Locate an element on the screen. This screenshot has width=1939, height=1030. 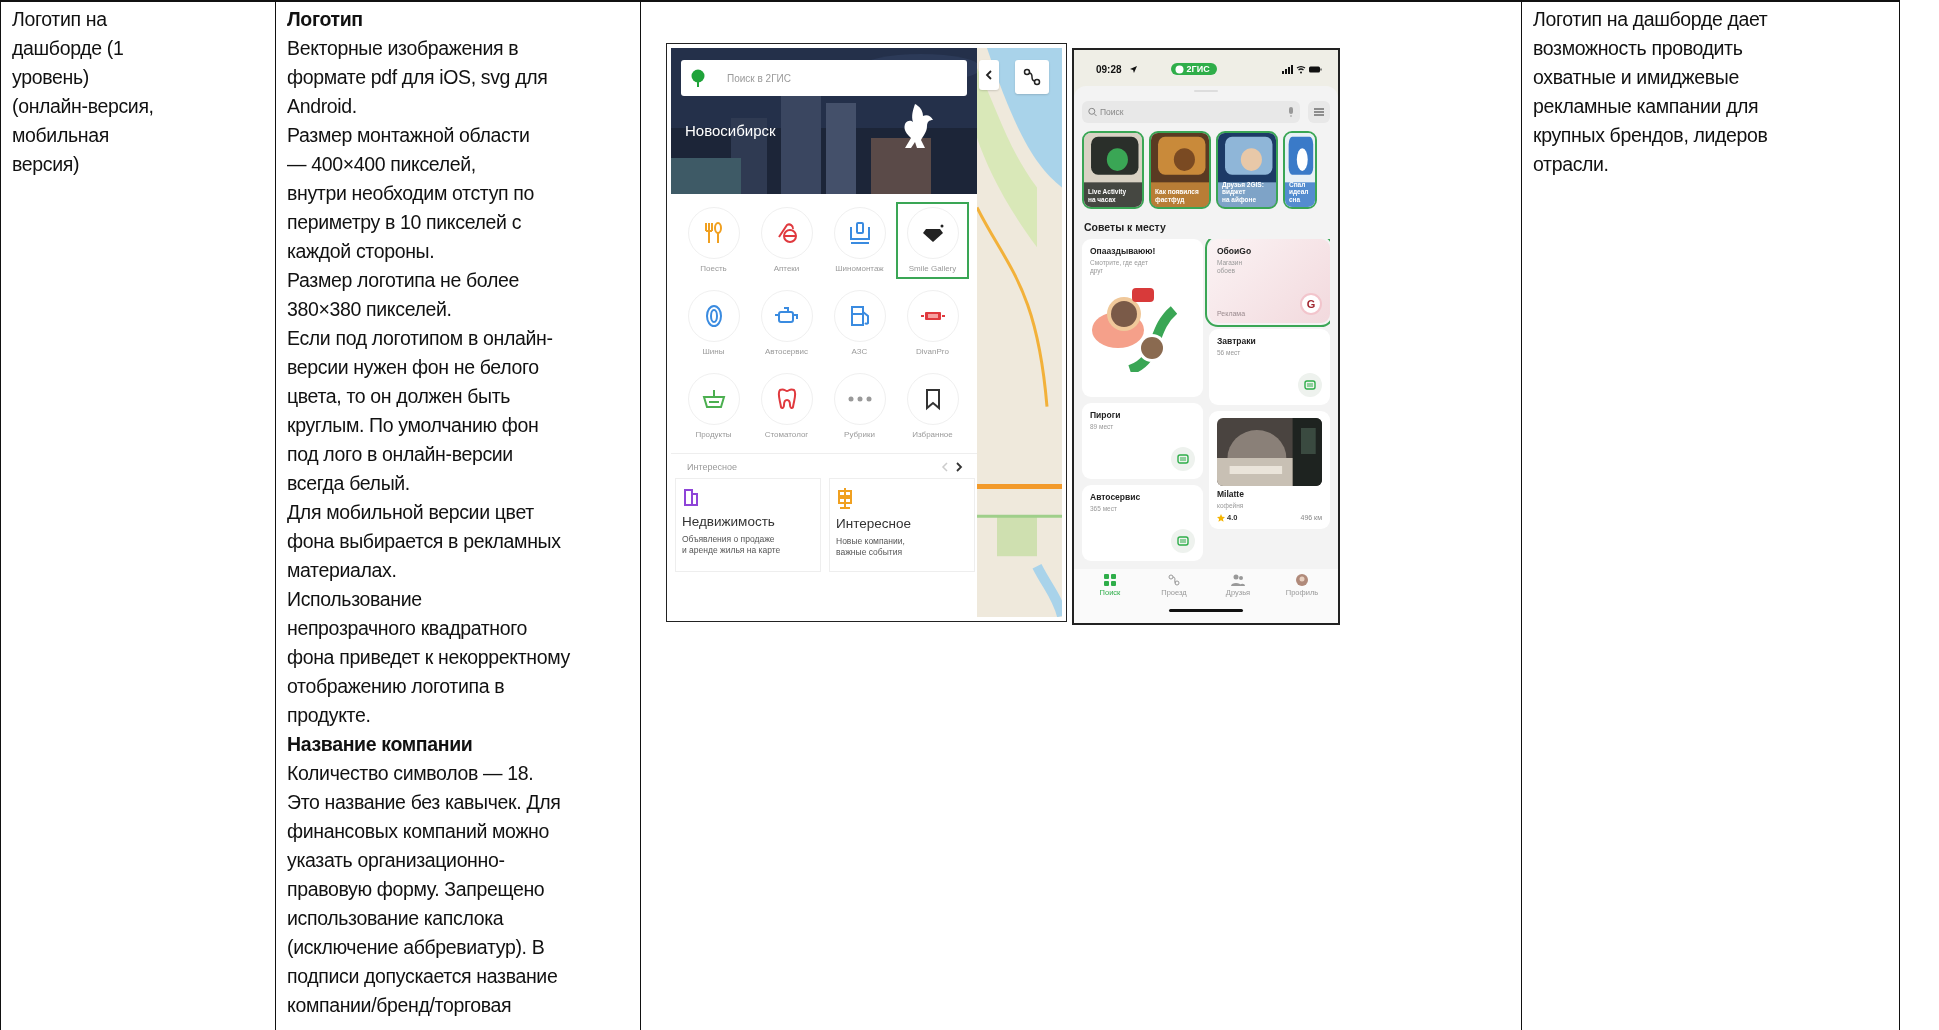
section-title: Советы к месту is located at coordinates (1125, 227).